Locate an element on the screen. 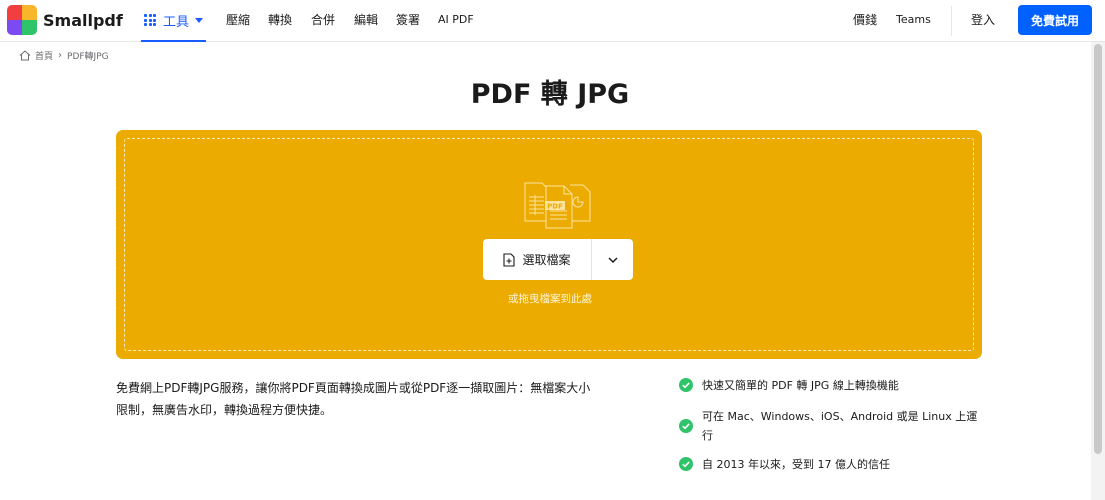  nav-link-ai-pdf: AI PDF is located at coordinates (456, 20).